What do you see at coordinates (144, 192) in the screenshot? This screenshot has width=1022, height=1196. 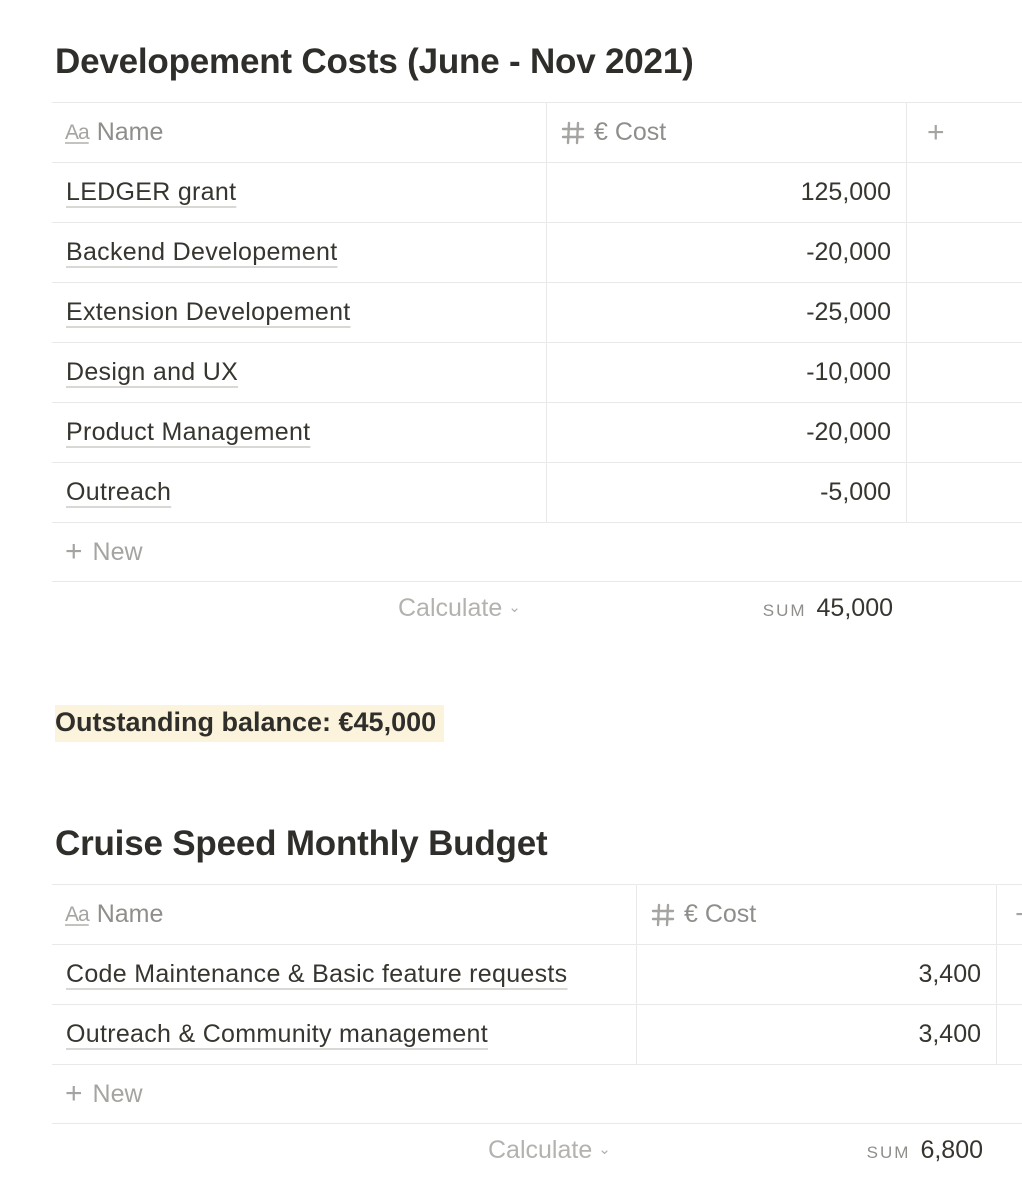 I see `row-name: LEDGER grant` at bounding box center [144, 192].